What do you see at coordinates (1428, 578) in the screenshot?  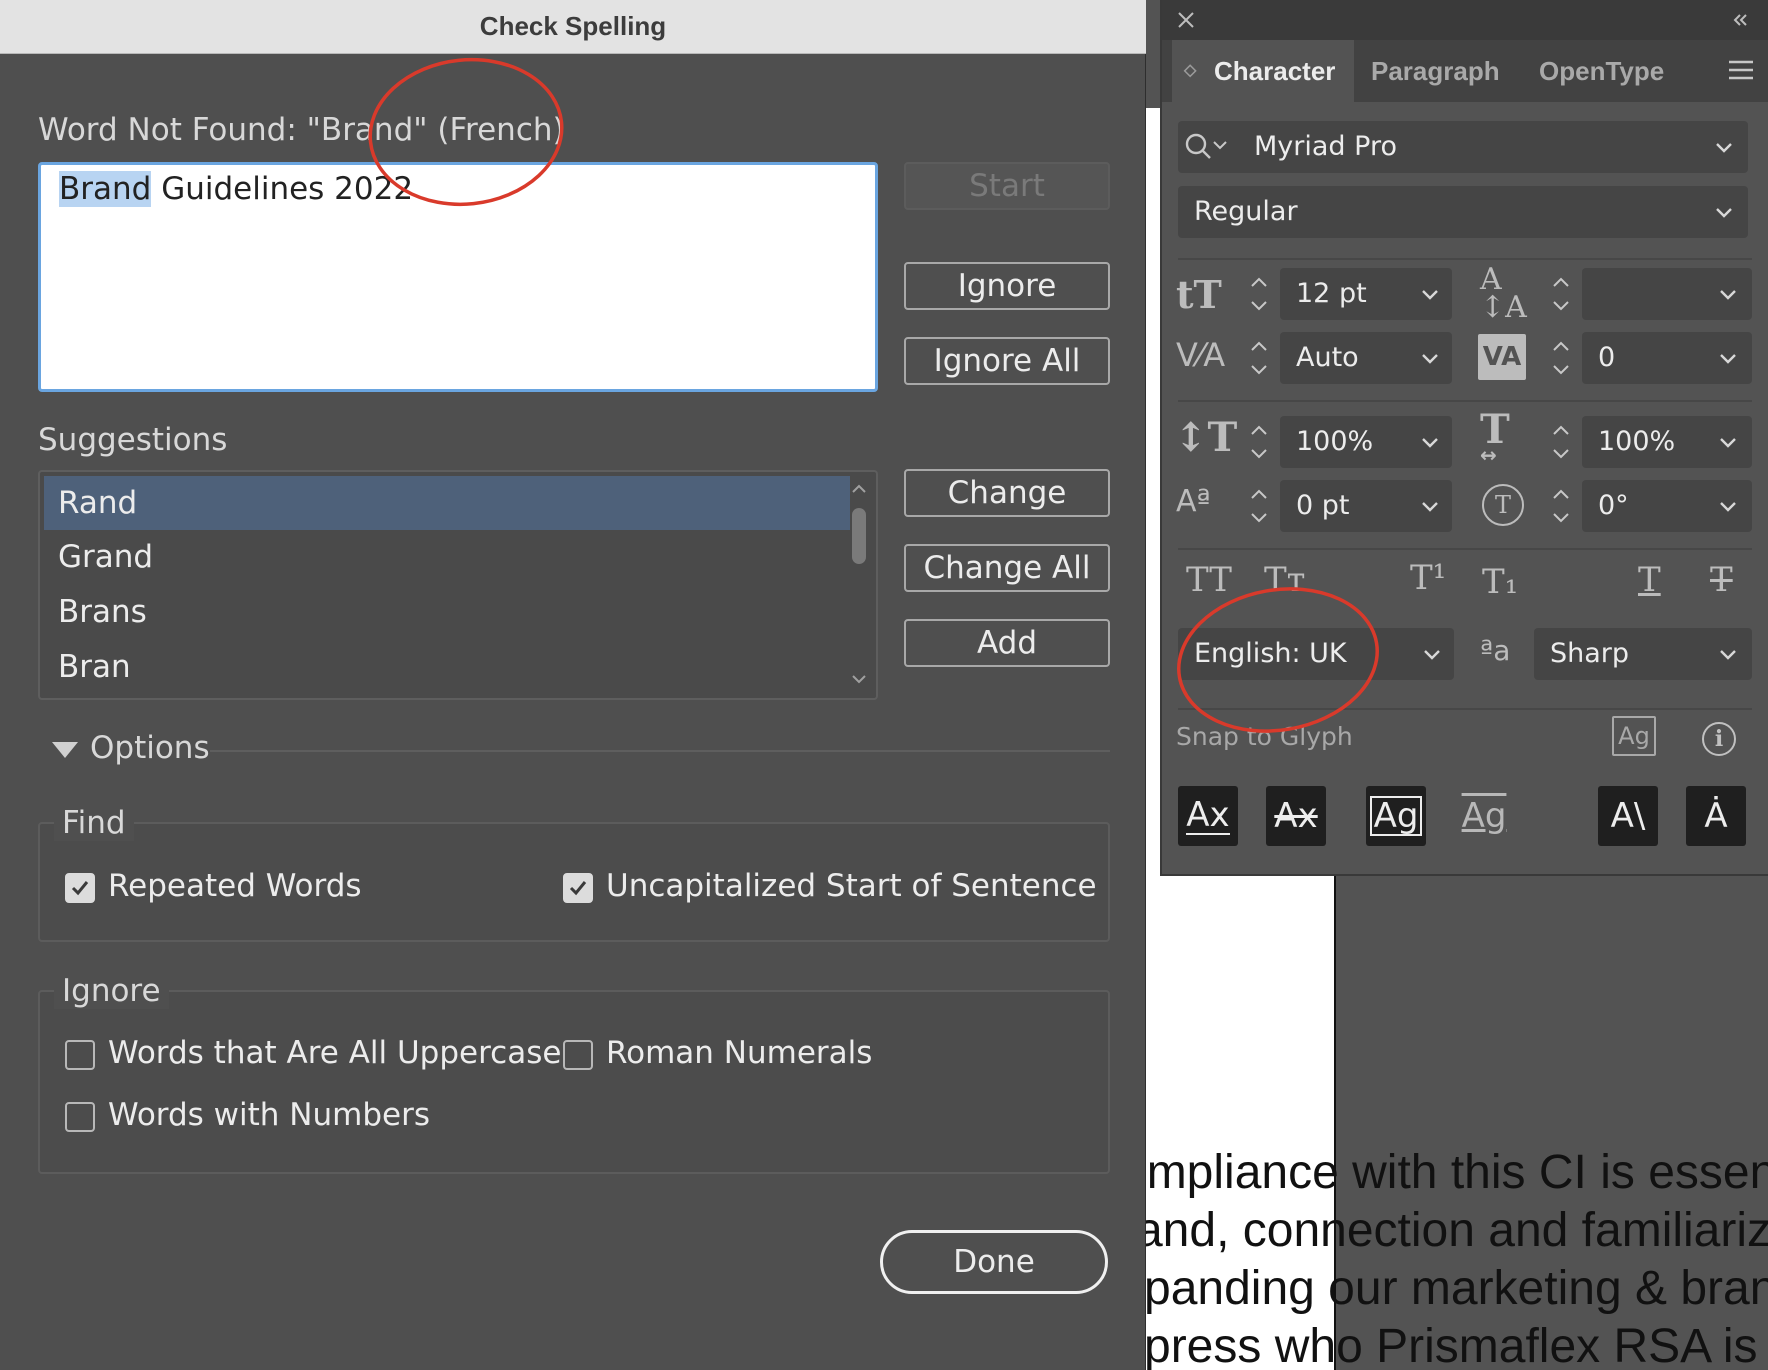 I see `superscript-icon: T¹` at bounding box center [1428, 578].